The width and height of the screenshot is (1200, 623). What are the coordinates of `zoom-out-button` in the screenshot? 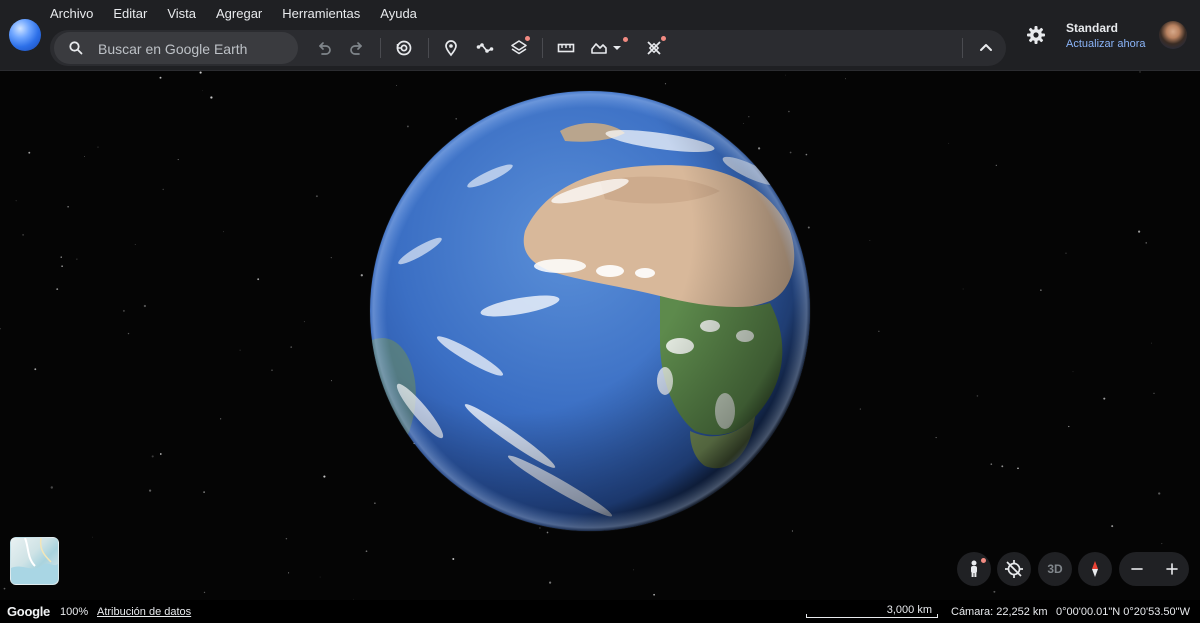 It's located at (1136, 569).